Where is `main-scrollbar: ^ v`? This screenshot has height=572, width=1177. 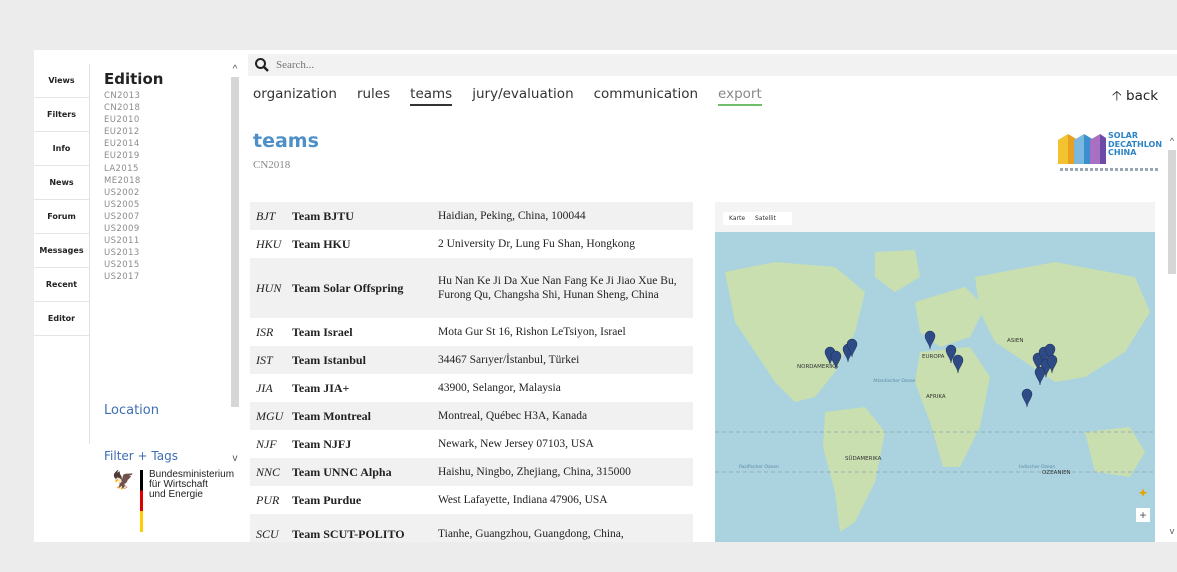
main-scrollbar: ^ v is located at coordinates (1172, 339).